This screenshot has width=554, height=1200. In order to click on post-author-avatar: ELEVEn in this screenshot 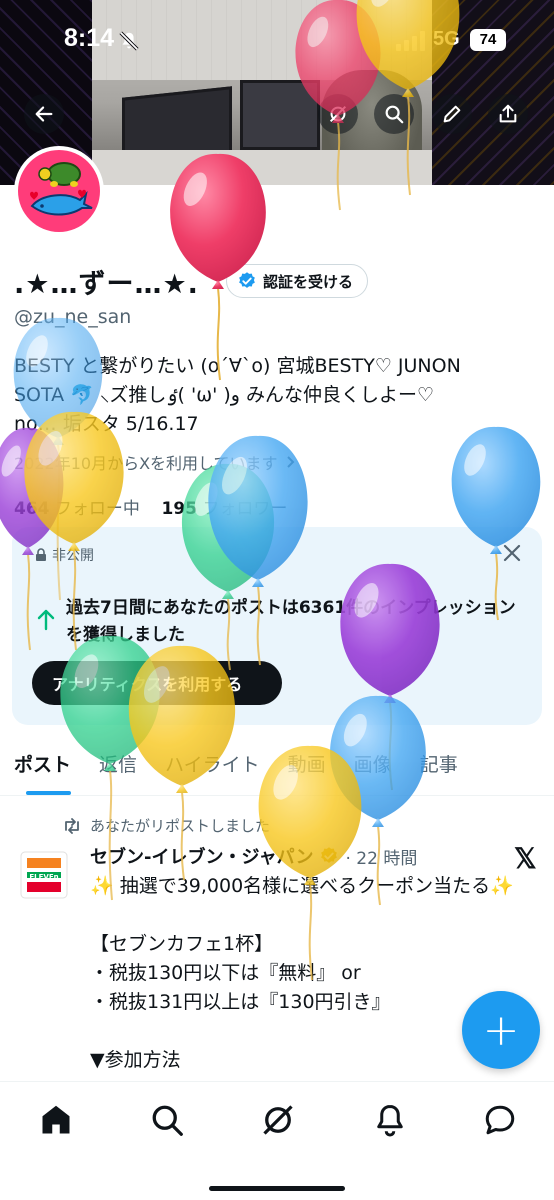, I will do `click(44, 875)`.